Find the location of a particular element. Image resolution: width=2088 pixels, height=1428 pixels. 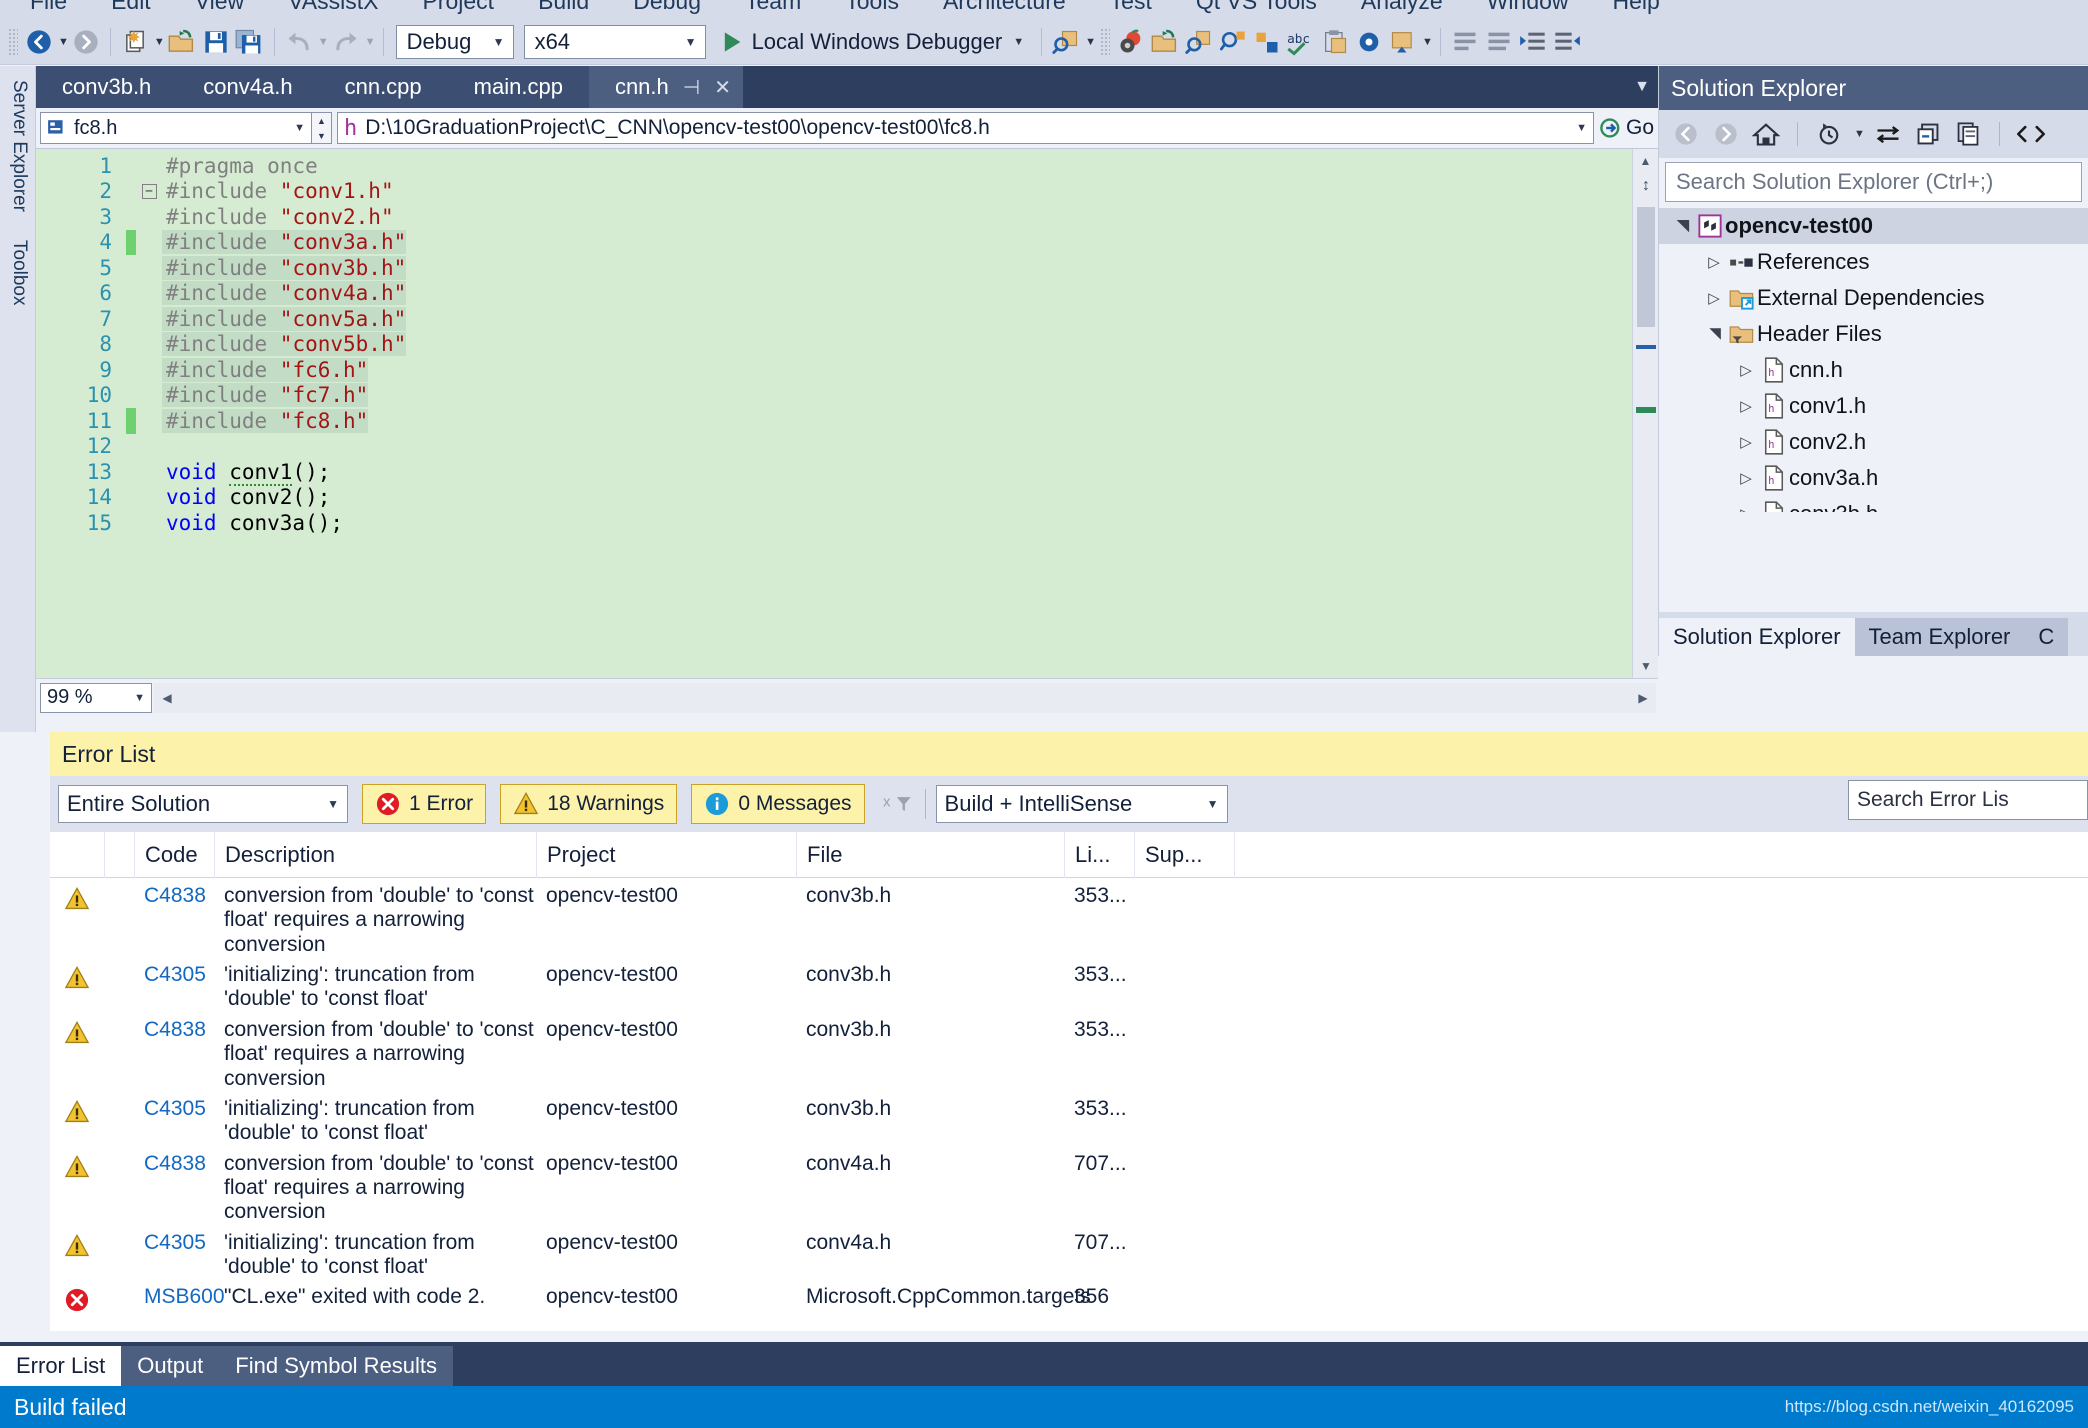

editor-horizontal-scrollbar: ◀ ▶ is located at coordinates (905, 697).